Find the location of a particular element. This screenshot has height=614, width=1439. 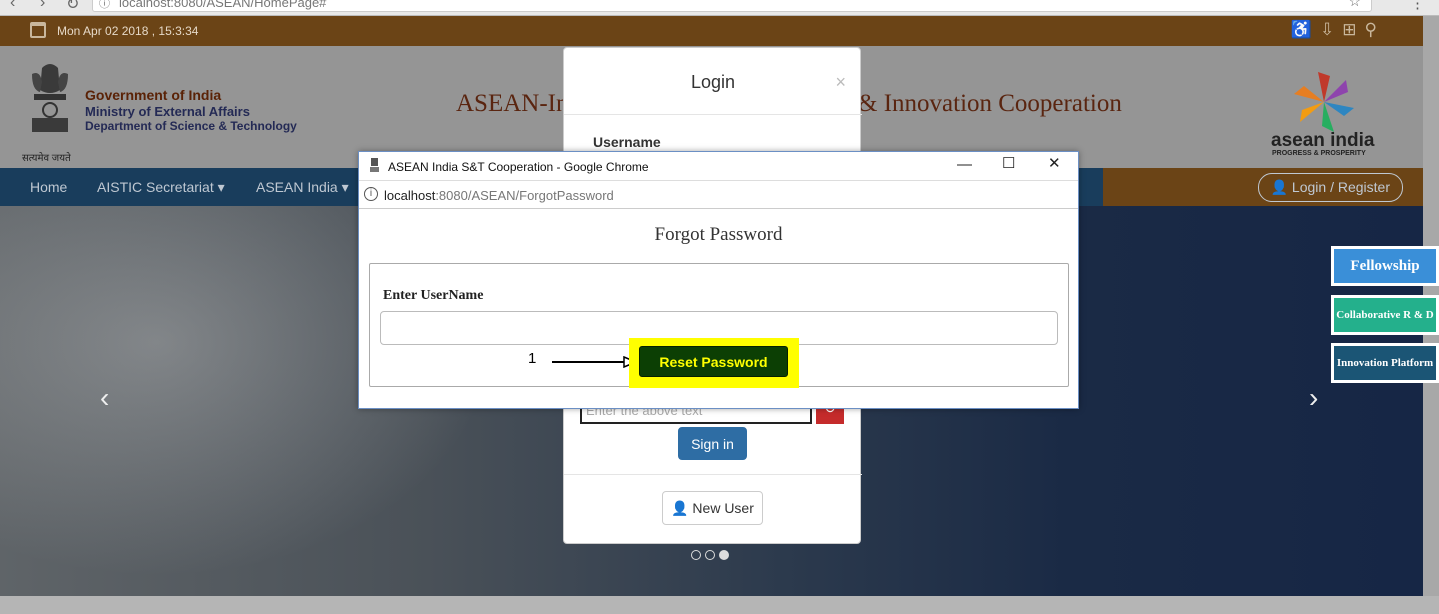

forgot-password-heading: Forgot Password is located at coordinates (718, 234).